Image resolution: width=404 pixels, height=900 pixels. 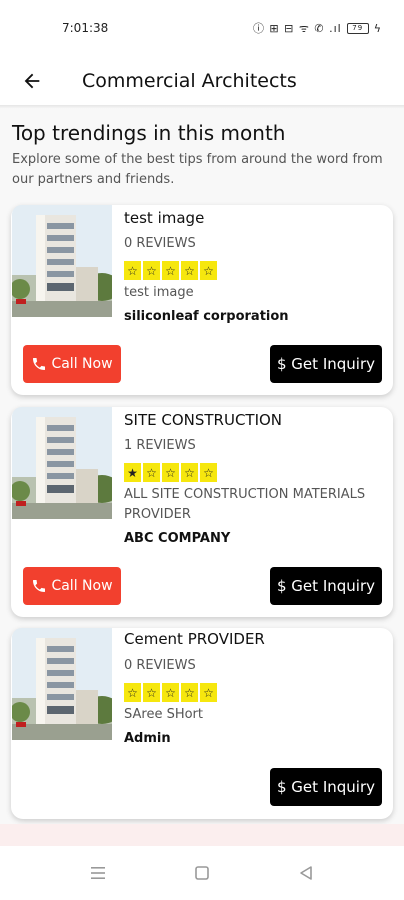 I want to click on menu-button, so click(x=98, y=873).